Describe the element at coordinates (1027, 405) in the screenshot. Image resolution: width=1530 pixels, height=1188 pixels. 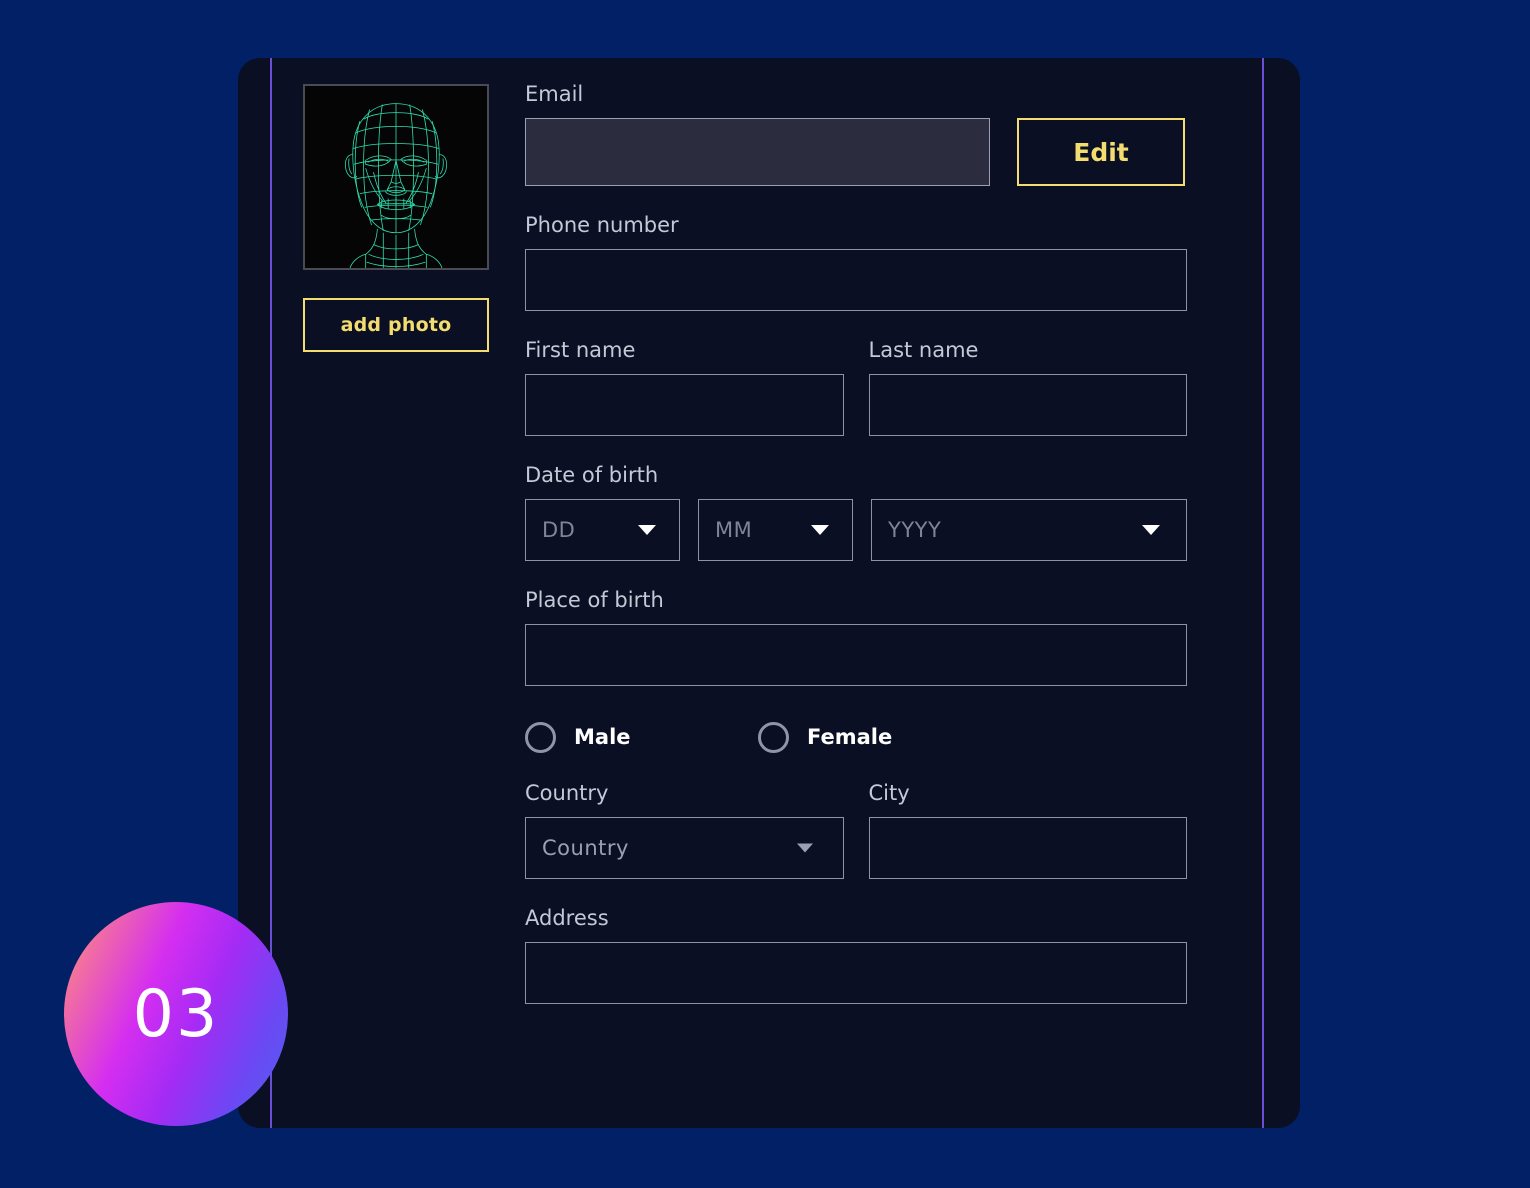
I see `last-name-input` at that location.